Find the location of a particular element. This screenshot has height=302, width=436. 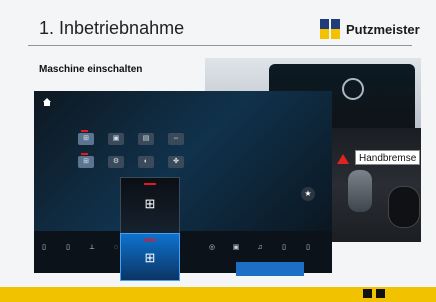

arrow-icon: ⇔ is located at coordinates (176, 139).